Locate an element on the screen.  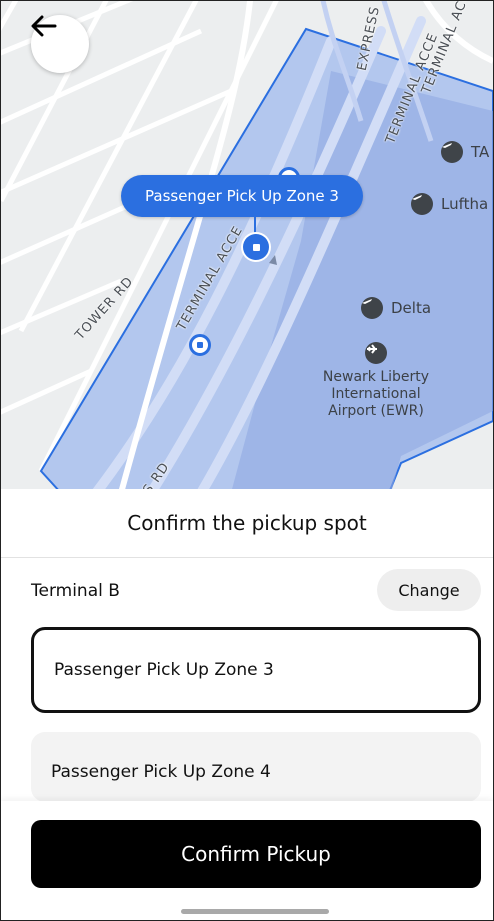
airport-icon is located at coordinates (376, 353).